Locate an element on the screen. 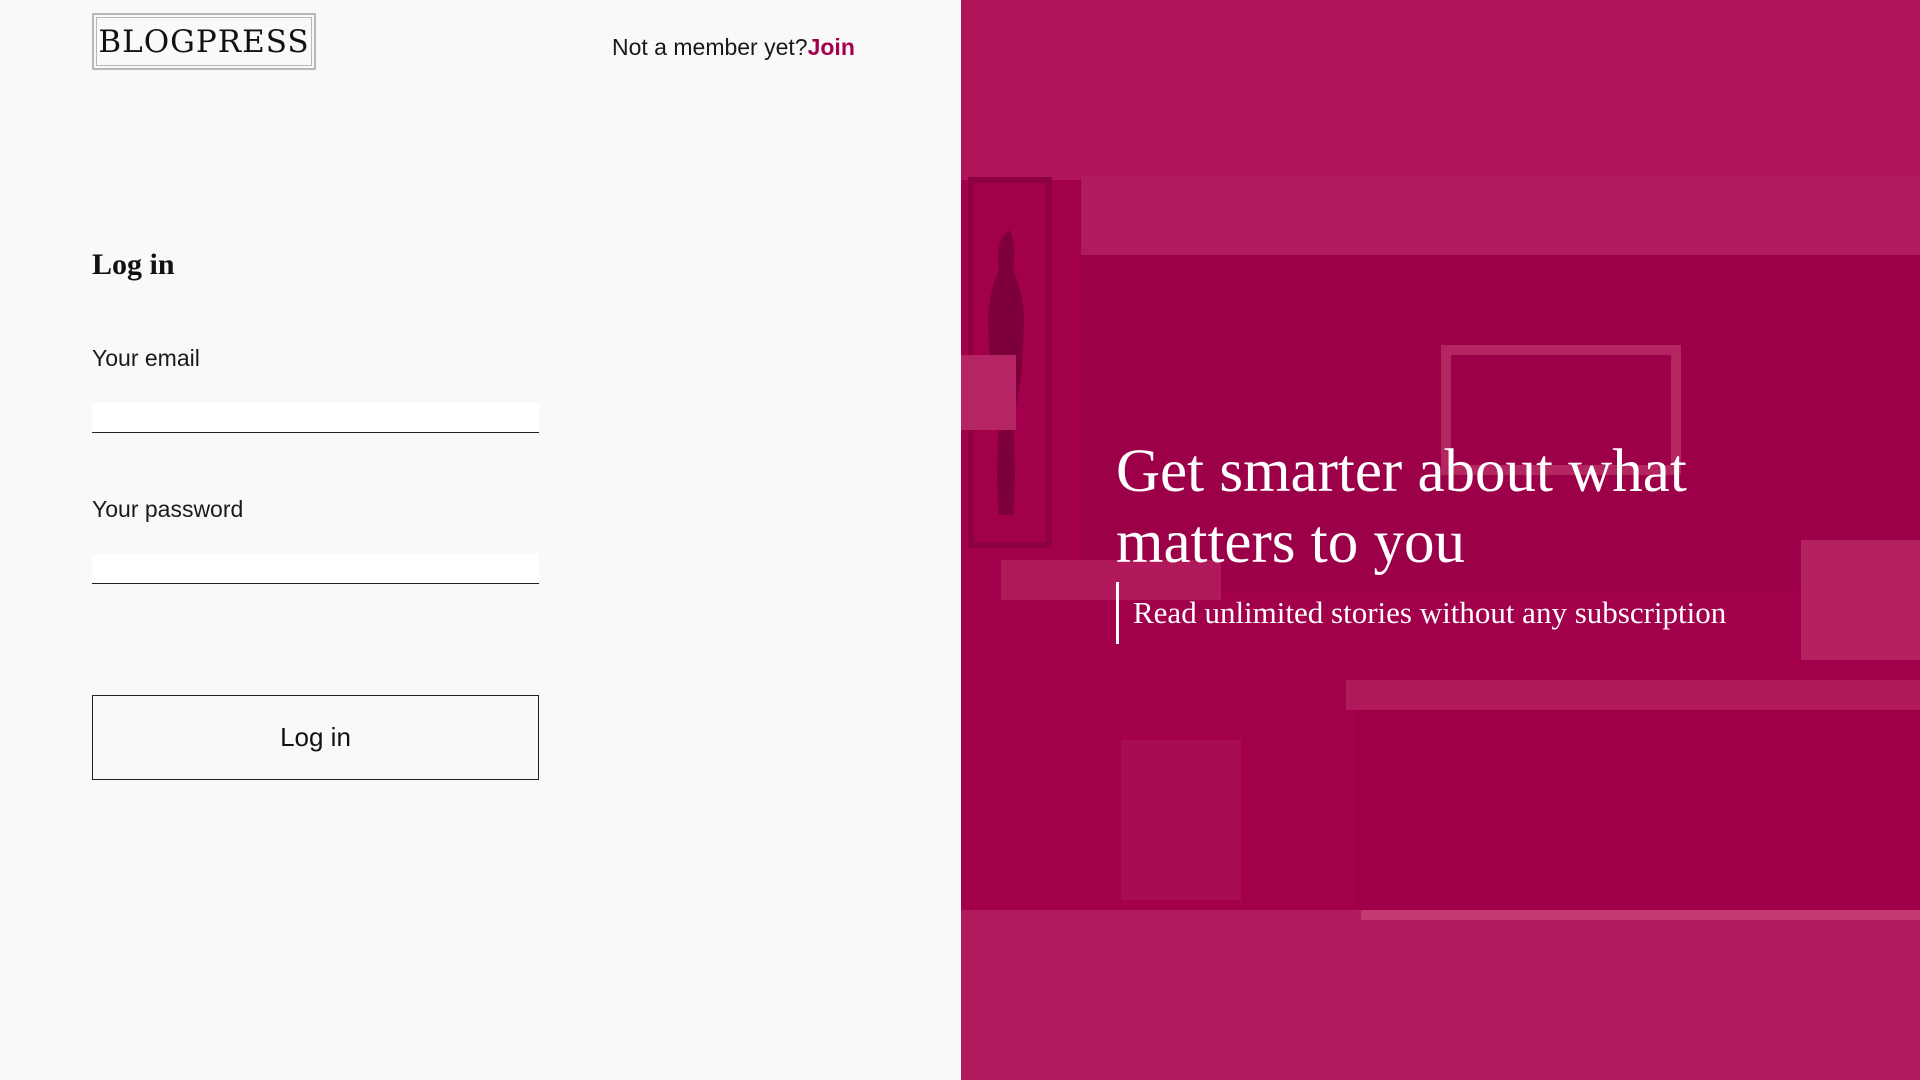 The image size is (1920, 1080). signup-prompt-text: Not a member yet? is located at coordinates (710, 47).